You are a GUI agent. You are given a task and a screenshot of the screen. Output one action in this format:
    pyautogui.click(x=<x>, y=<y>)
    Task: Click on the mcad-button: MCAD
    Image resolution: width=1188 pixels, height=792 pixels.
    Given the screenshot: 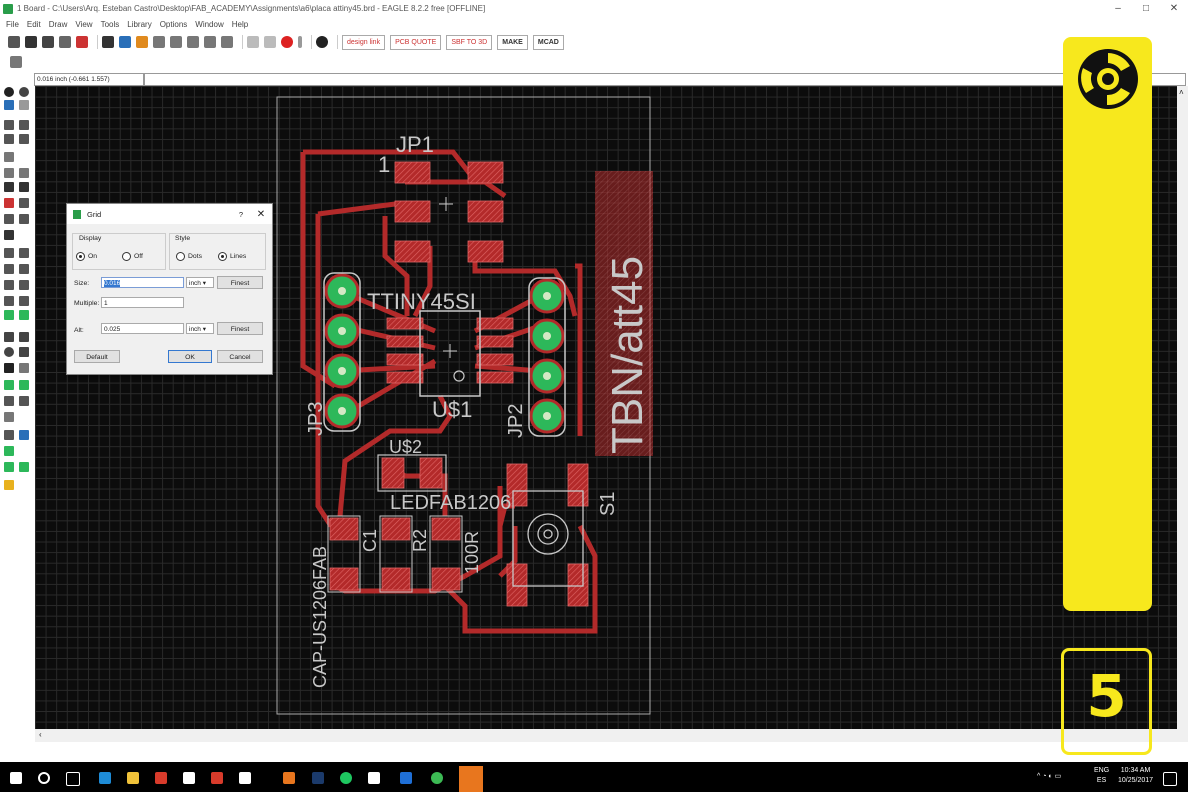 What is the action you would take?
    pyautogui.click(x=548, y=42)
    